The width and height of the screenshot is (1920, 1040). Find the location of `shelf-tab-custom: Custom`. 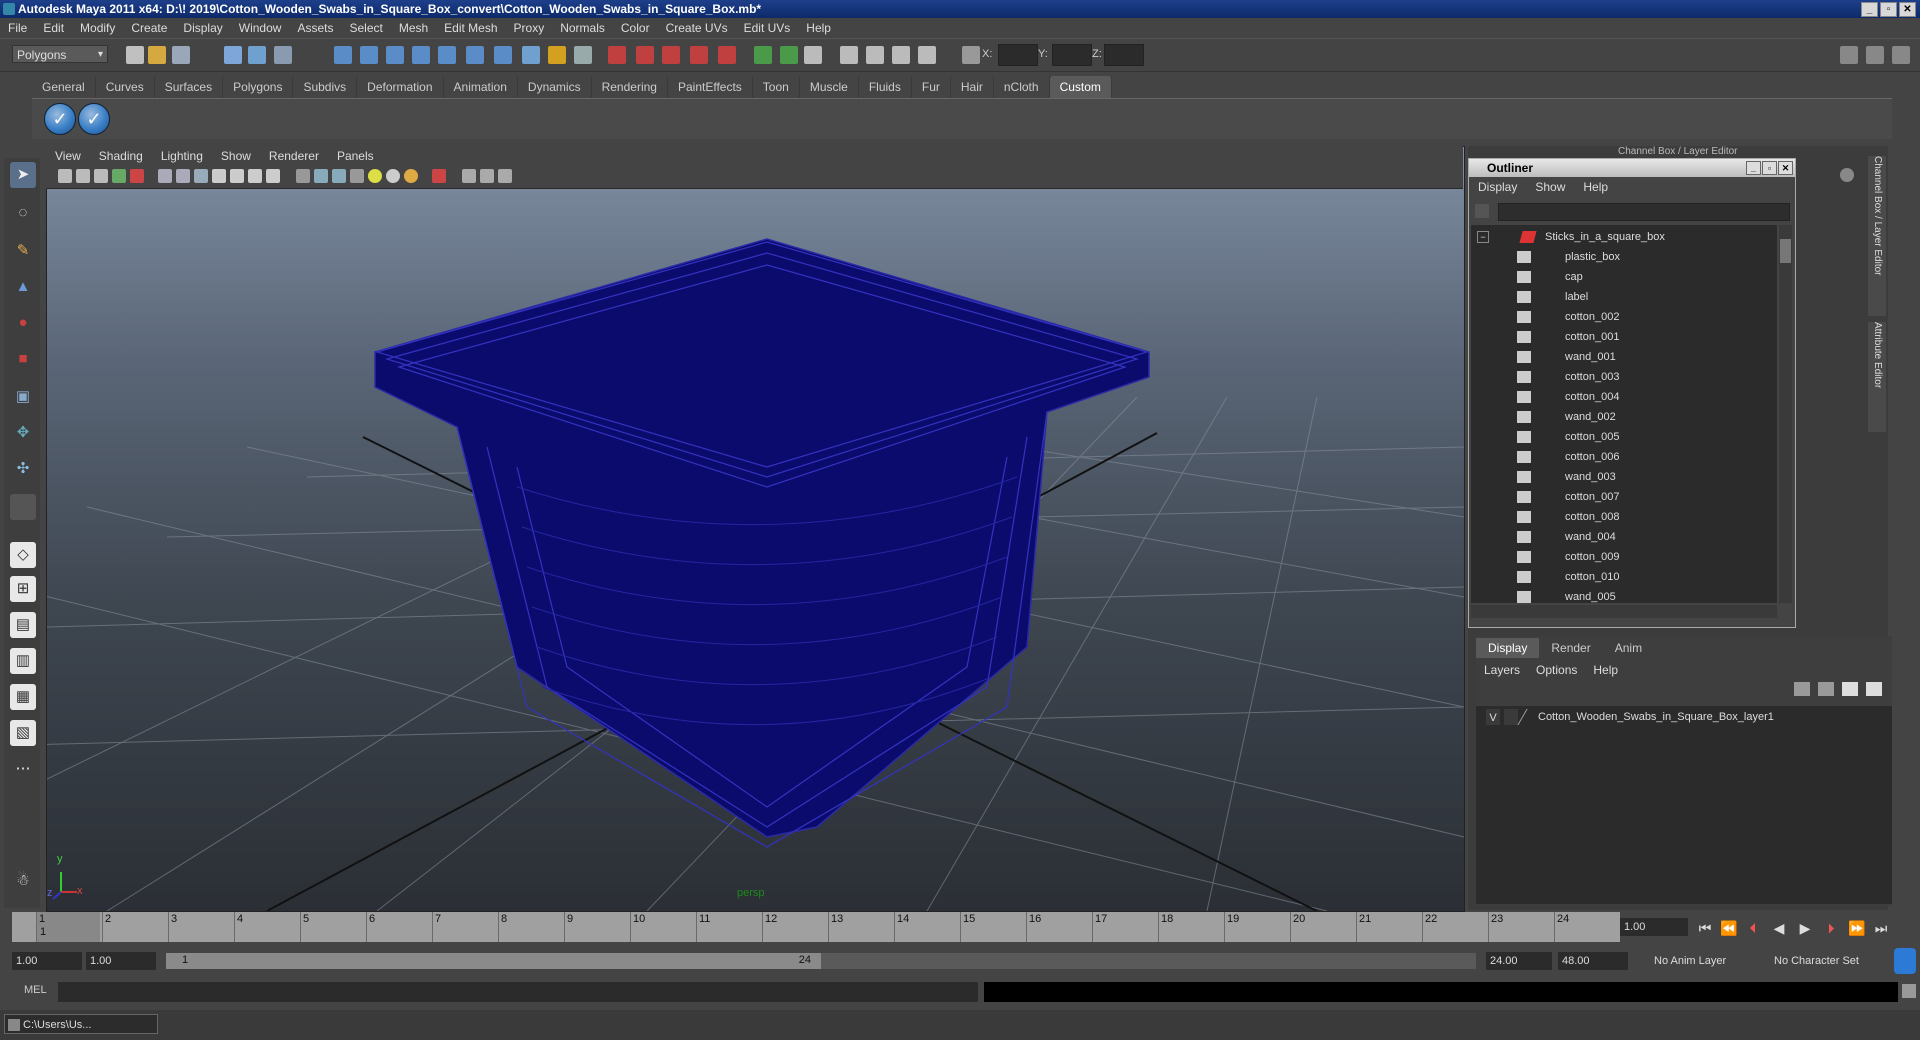

shelf-tab-custom: Custom is located at coordinates (1080, 87).